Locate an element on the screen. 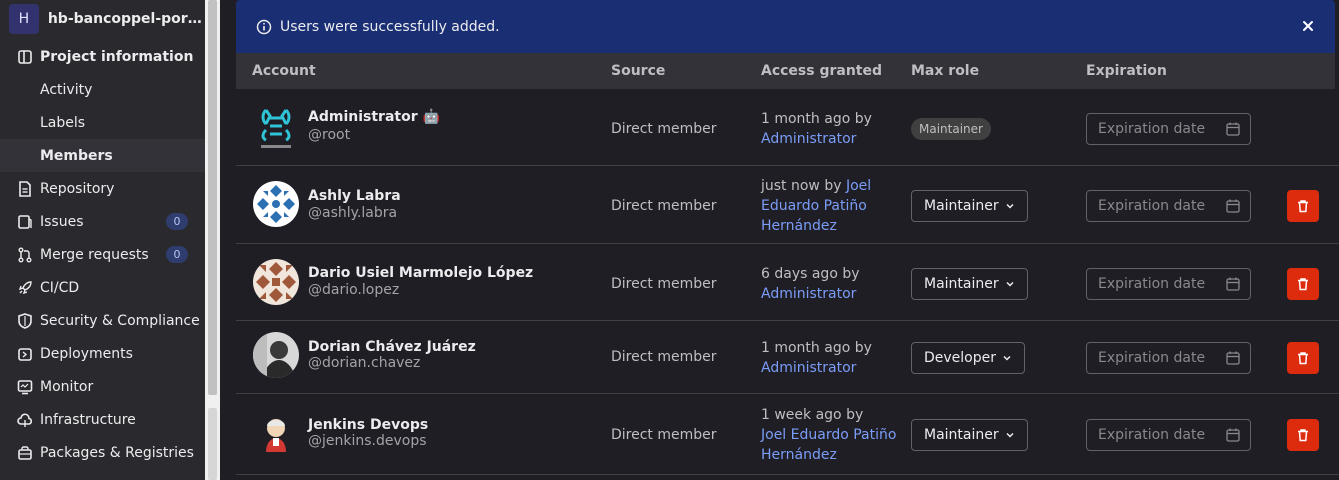  member-name: Ashly Labra is located at coordinates (354, 196).